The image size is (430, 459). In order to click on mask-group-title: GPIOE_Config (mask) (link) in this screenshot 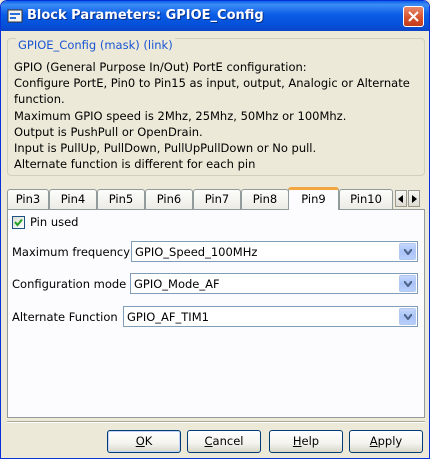, I will do `click(95, 45)`.